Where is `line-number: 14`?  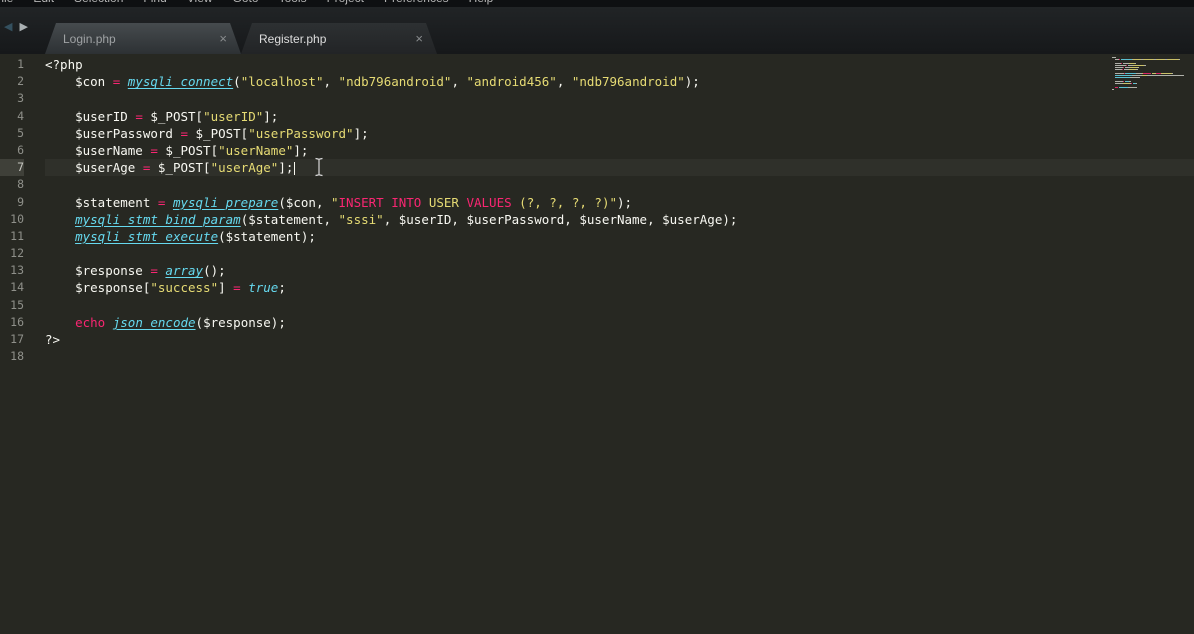
line-number: 14 is located at coordinates (12, 287).